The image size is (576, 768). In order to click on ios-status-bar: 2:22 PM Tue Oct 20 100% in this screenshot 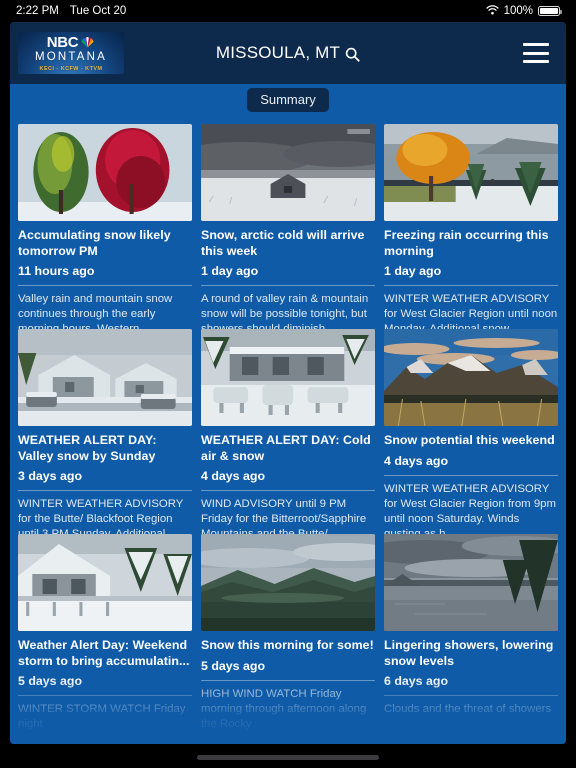, I will do `click(288, 11)`.